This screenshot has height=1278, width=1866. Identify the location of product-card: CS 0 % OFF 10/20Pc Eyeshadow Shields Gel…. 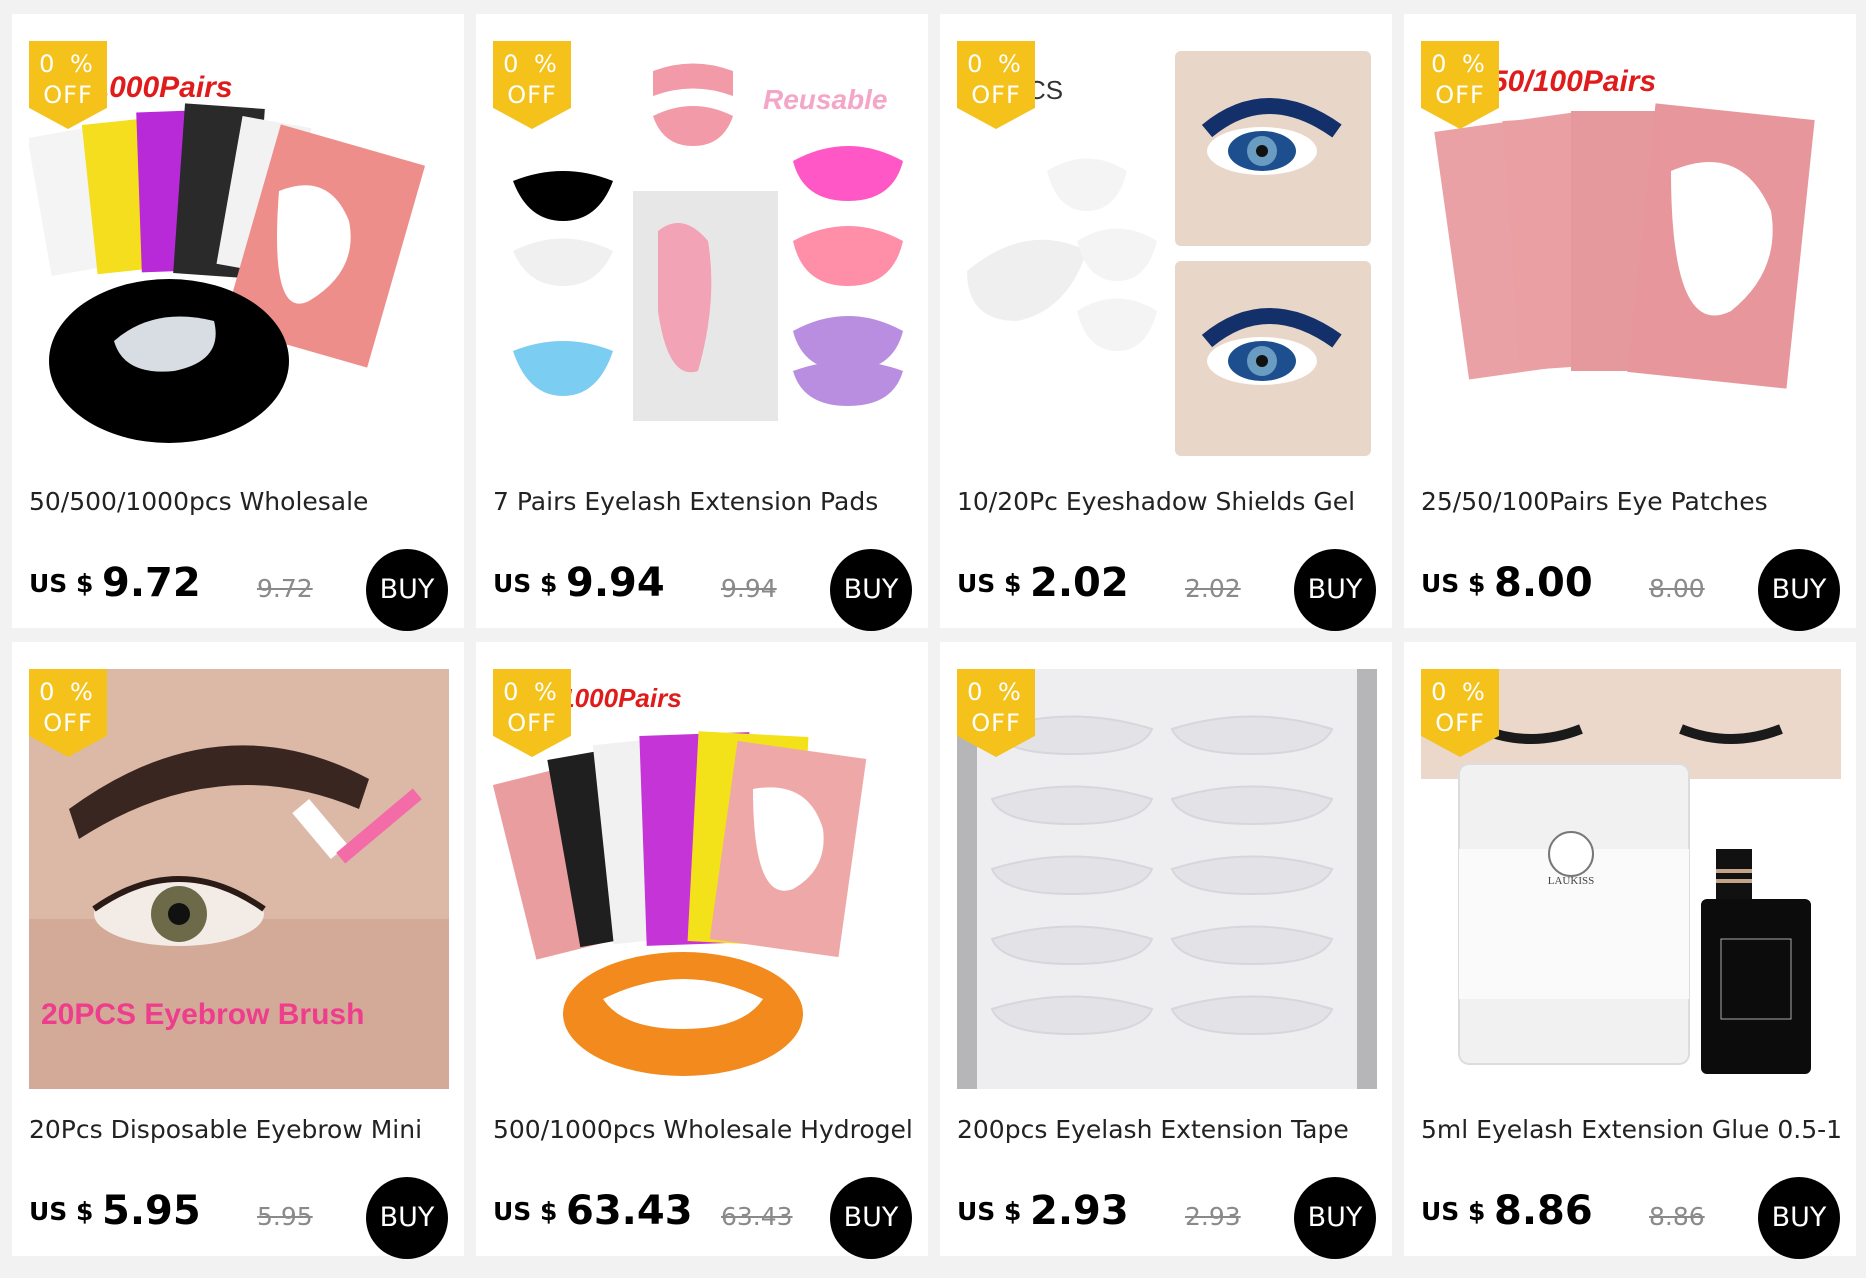
(1166, 322).